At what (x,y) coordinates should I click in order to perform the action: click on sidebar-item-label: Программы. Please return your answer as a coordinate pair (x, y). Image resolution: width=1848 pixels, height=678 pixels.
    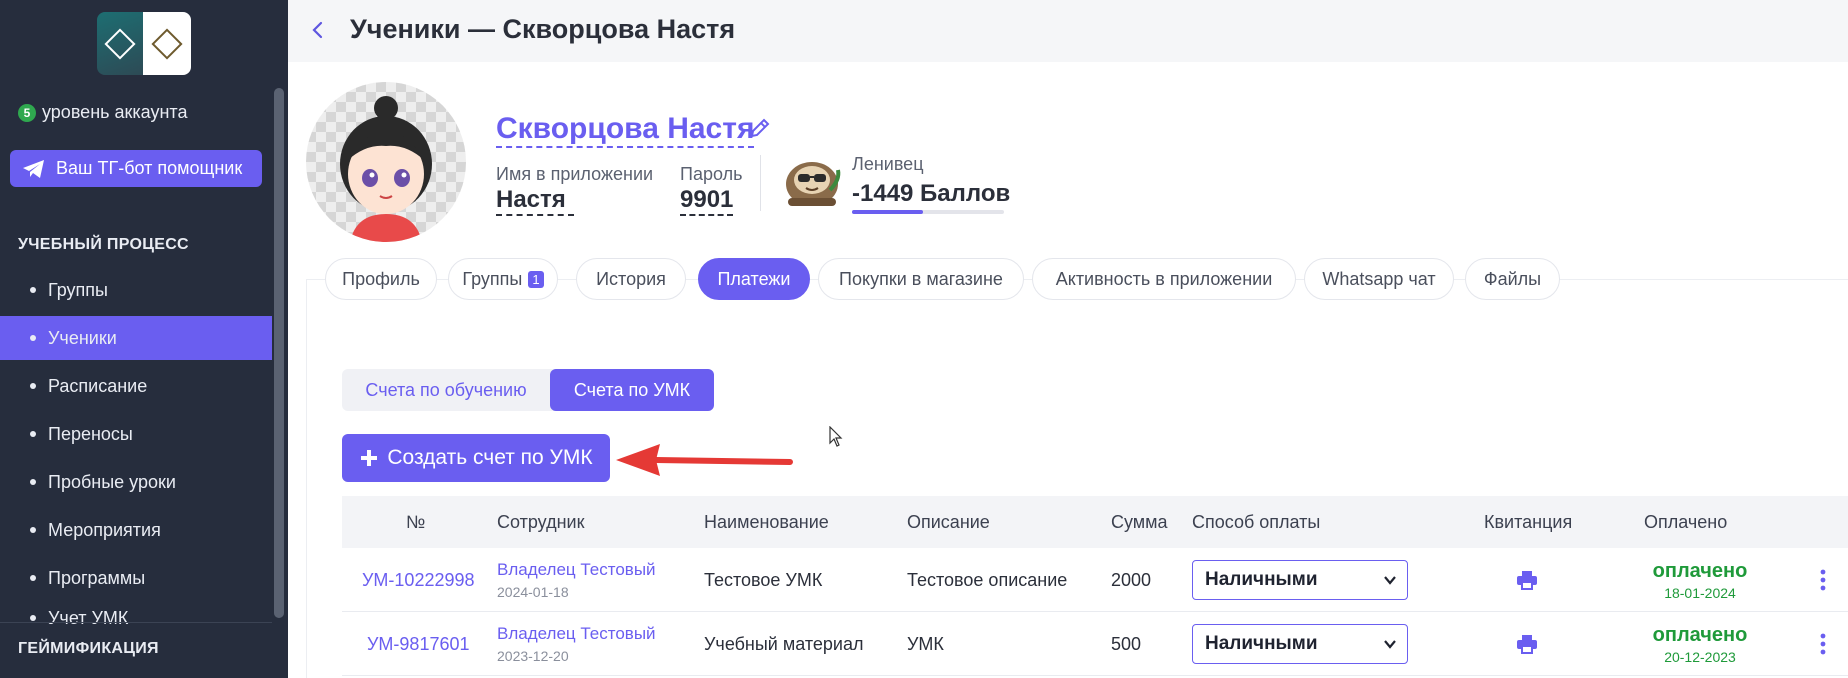
    Looking at the image, I should click on (97, 577).